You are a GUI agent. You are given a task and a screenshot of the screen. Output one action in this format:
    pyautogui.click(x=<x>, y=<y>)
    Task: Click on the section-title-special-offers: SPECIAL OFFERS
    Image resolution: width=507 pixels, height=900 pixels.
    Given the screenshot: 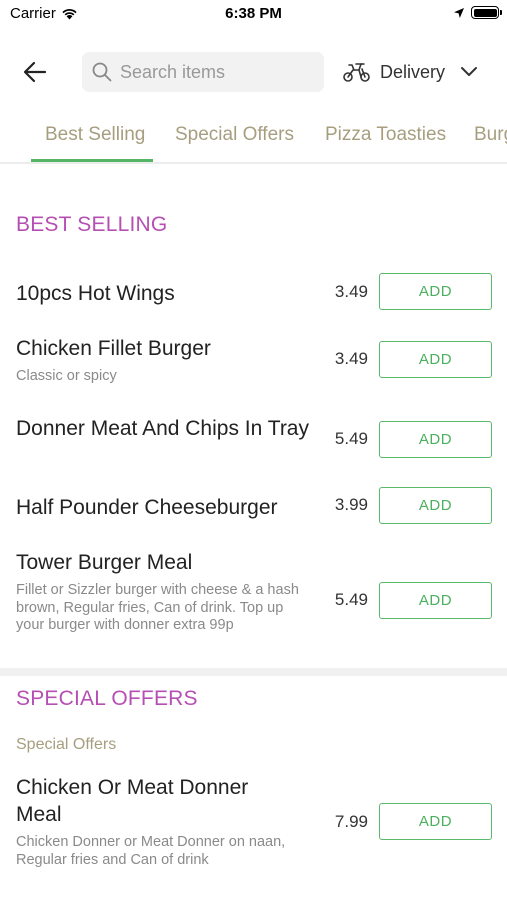 What is the action you would take?
    pyautogui.click(x=107, y=698)
    